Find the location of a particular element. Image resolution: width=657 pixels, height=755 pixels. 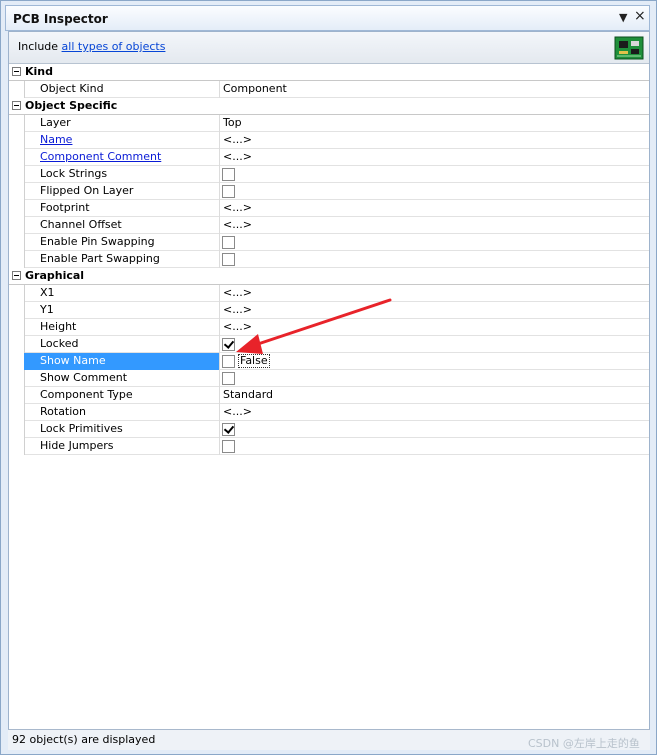

property-value: Standard is located at coordinates (248, 394).